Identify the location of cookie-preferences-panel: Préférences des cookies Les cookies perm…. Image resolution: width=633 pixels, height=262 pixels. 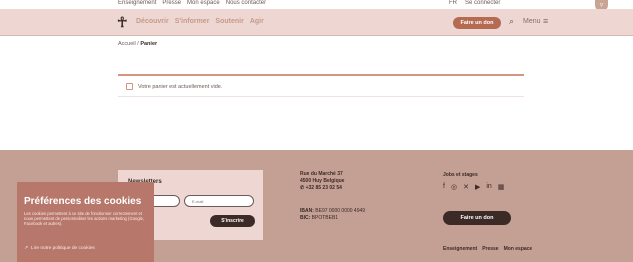
(85, 222).